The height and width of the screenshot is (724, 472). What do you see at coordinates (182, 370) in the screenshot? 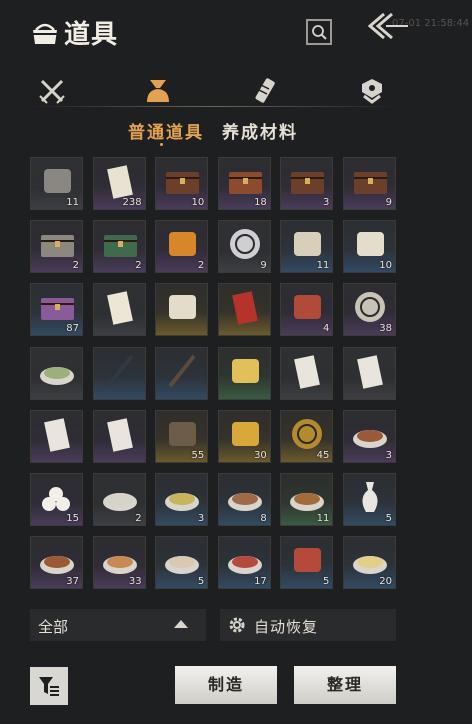
I see `staff-icon` at bounding box center [182, 370].